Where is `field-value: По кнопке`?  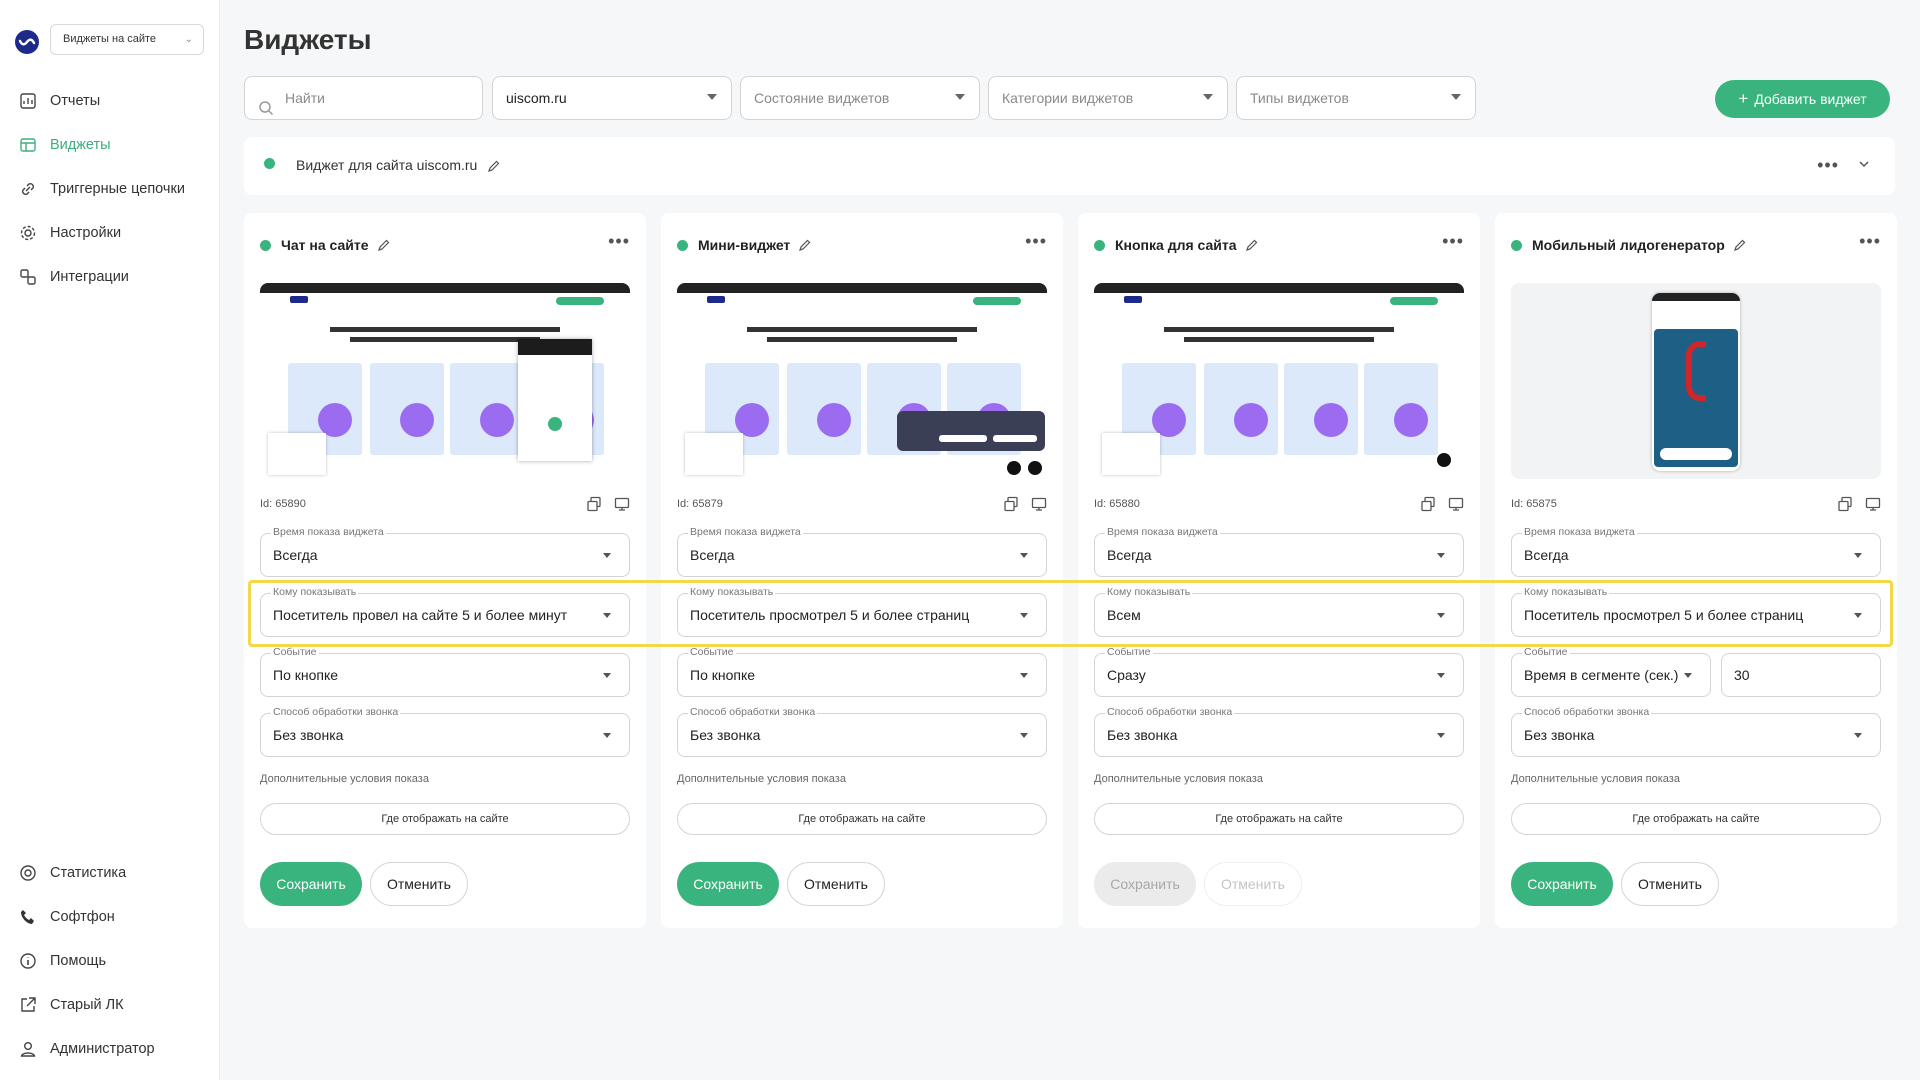
field-value: По кнопке is located at coordinates (306, 675).